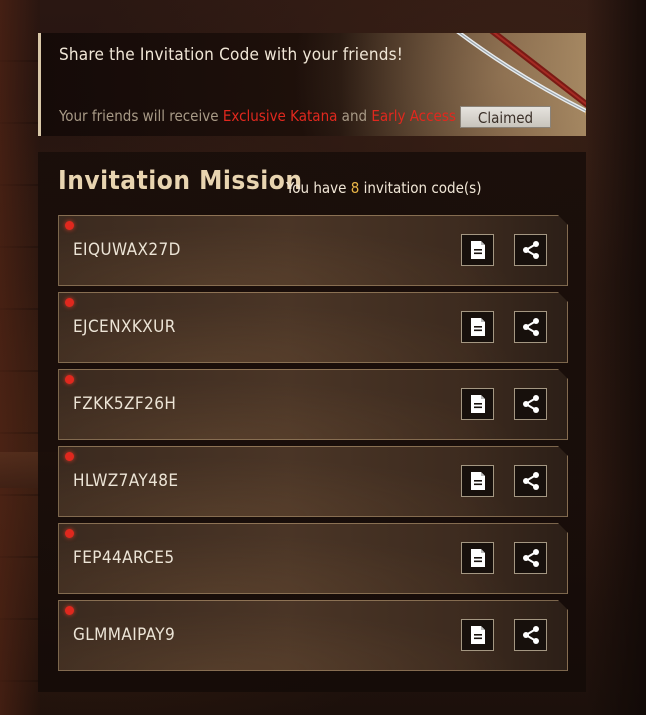 Image resolution: width=646 pixels, height=715 pixels. I want to click on mission-title: Invitation Mission, so click(180, 181).